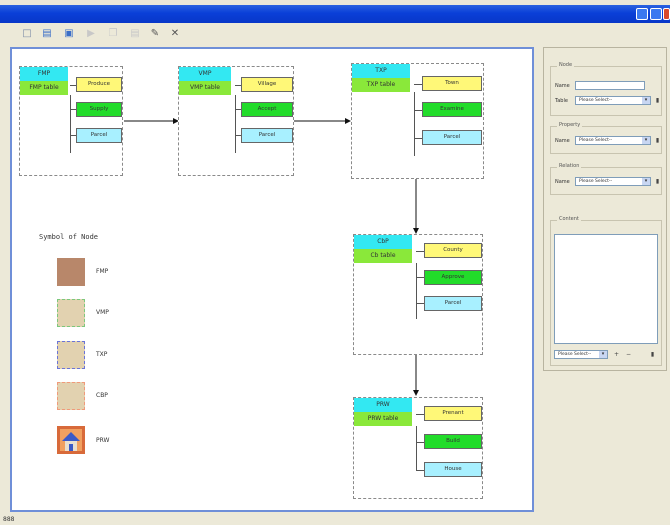 This screenshot has height=525, width=670. Describe the element at coordinates (656, 14) in the screenshot. I see `maximize-button` at that location.